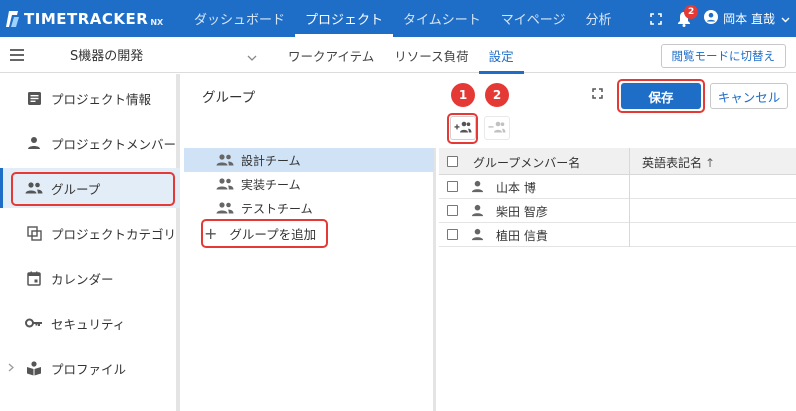  I want to click on sort-ascending-icon: ↑, so click(710, 162).